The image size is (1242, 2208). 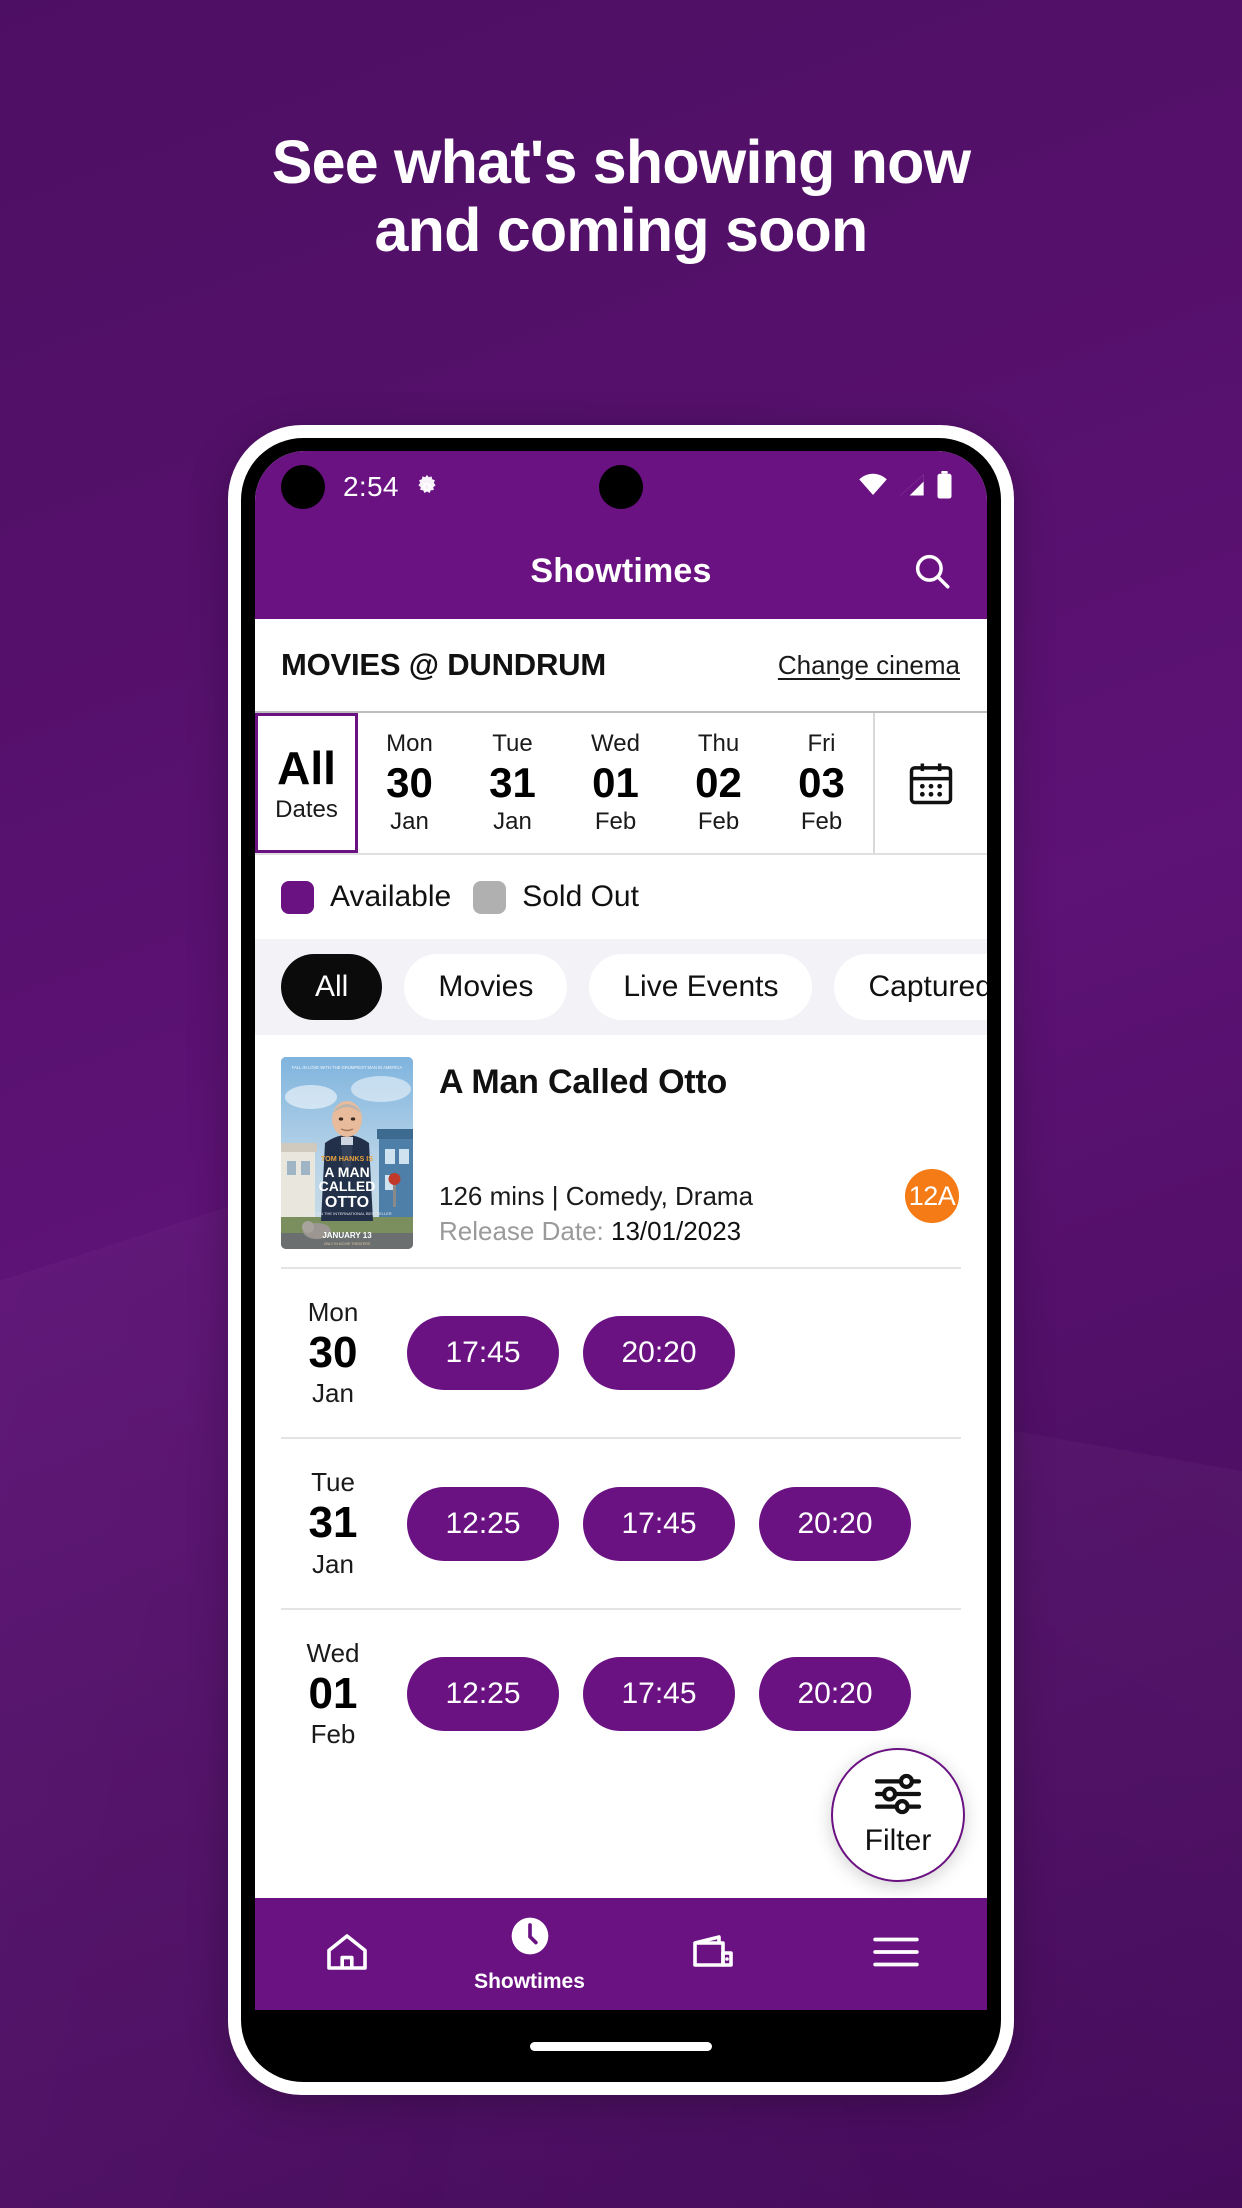 I want to click on release-date-label: Release Date:, so click(x=525, y=1230).